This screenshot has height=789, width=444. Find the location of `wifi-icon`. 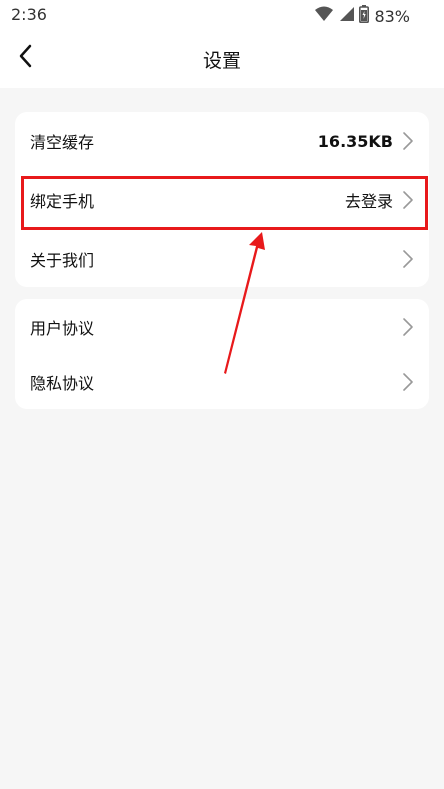

wifi-icon is located at coordinates (324, 16).